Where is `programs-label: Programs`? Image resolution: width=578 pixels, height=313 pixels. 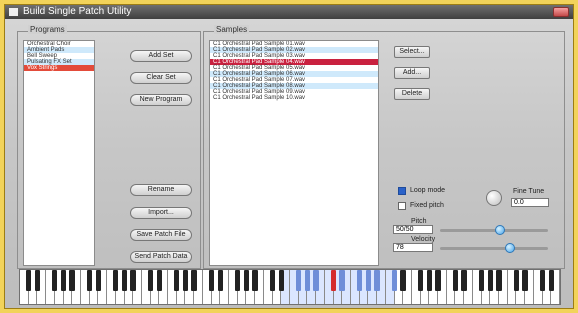
programs-label: Programs is located at coordinates (47, 29).